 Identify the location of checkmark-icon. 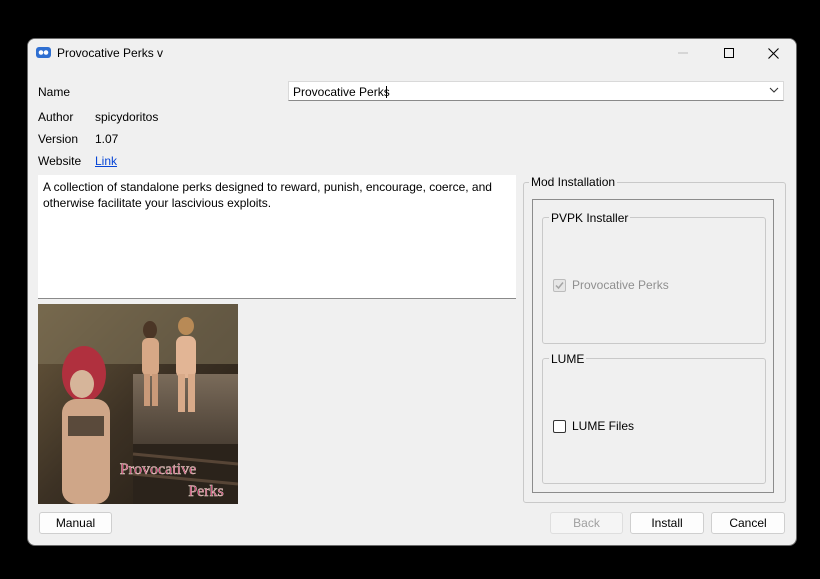
(559, 285).